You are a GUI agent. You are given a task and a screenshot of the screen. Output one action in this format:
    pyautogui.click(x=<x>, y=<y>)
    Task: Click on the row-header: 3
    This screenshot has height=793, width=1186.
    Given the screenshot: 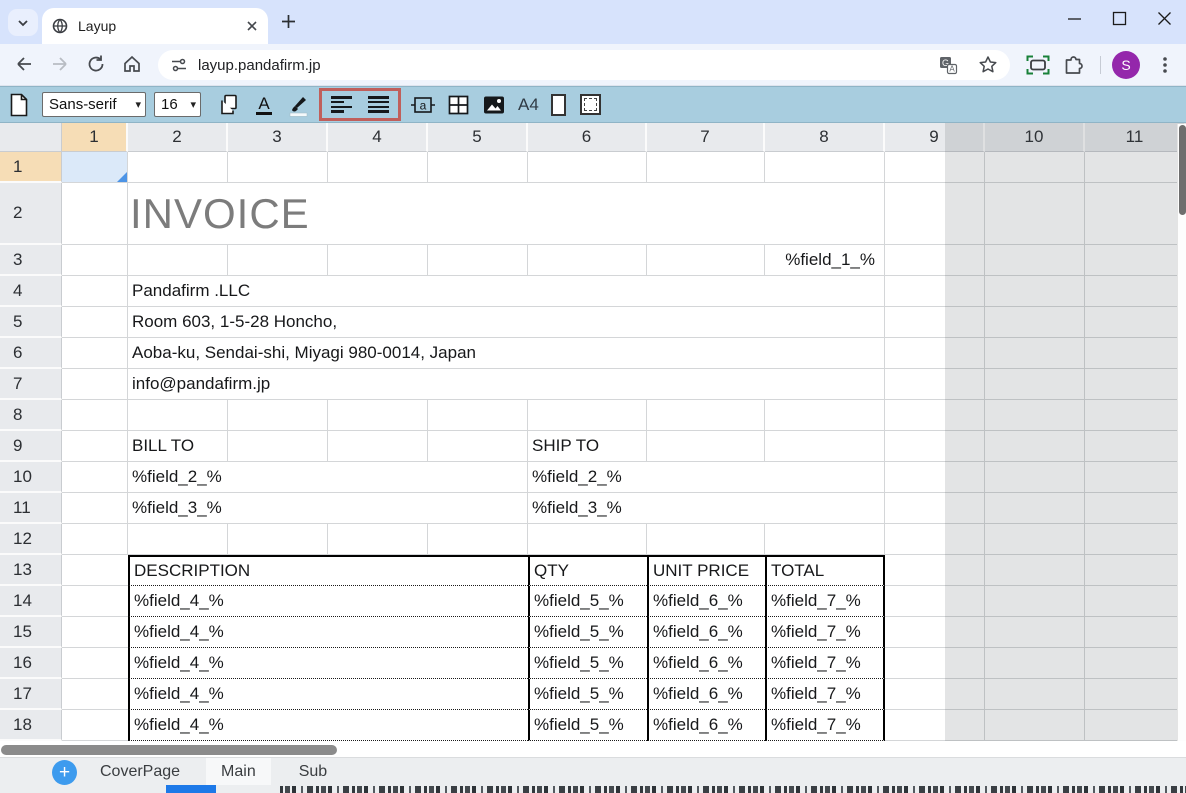 What is the action you would take?
    pyautogui.click(x=31, y=260)
    